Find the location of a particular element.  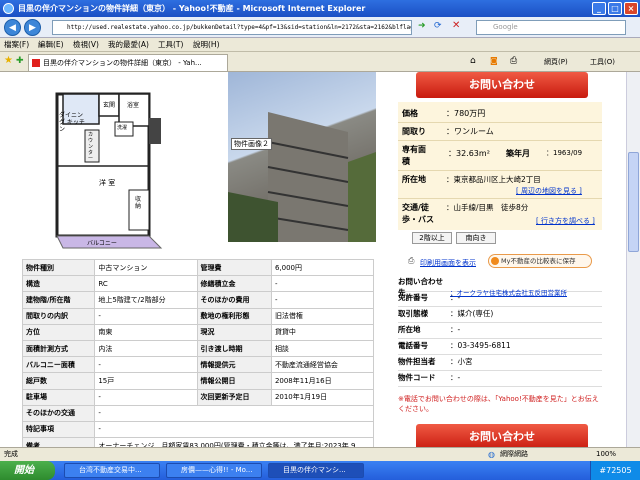

table-label-cell: バルコニー面積 is located at coordinates (58, 365).